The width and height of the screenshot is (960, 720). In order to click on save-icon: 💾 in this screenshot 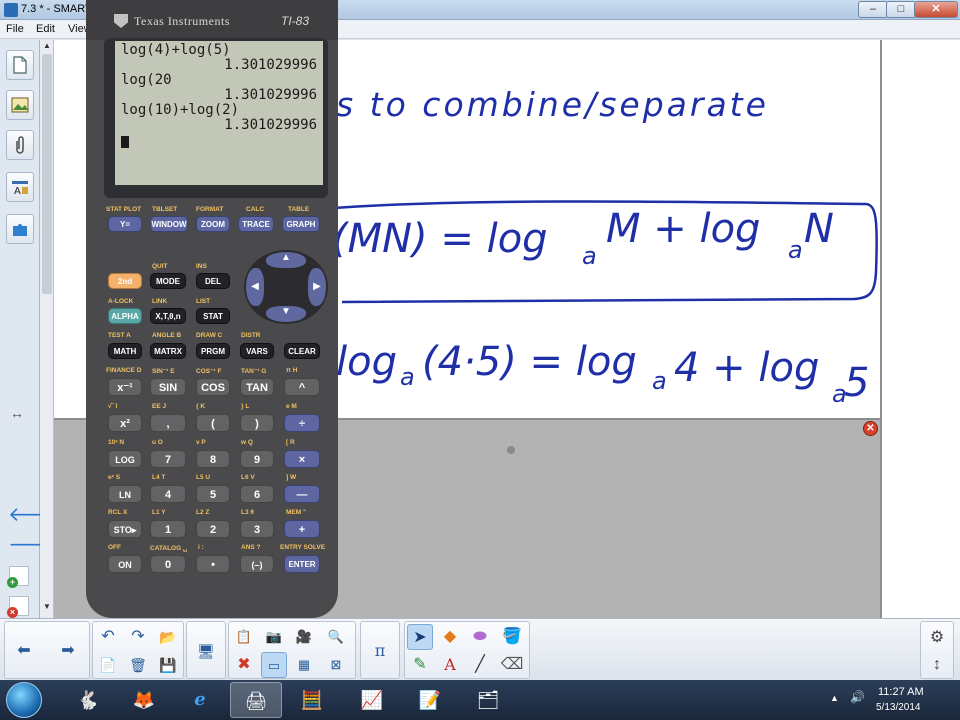, I will do `click(168, 665)`.